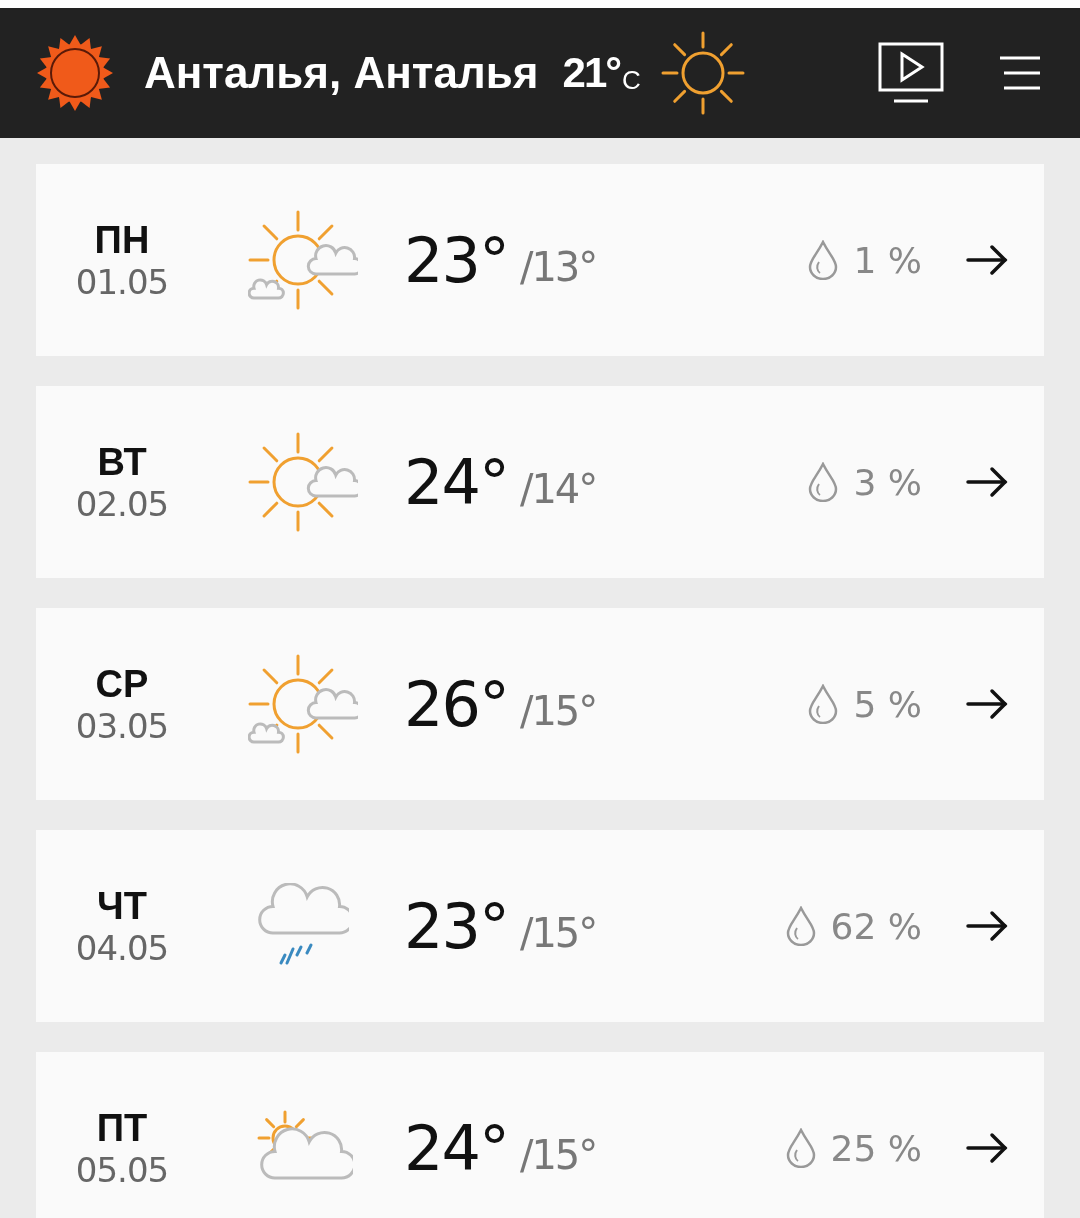 Image resolution: width=1080 pixels, height=1218 pixels. Describe the element at coordinates (591, 73) in the screenshot. I see `current-temperature: 21°` at that location.